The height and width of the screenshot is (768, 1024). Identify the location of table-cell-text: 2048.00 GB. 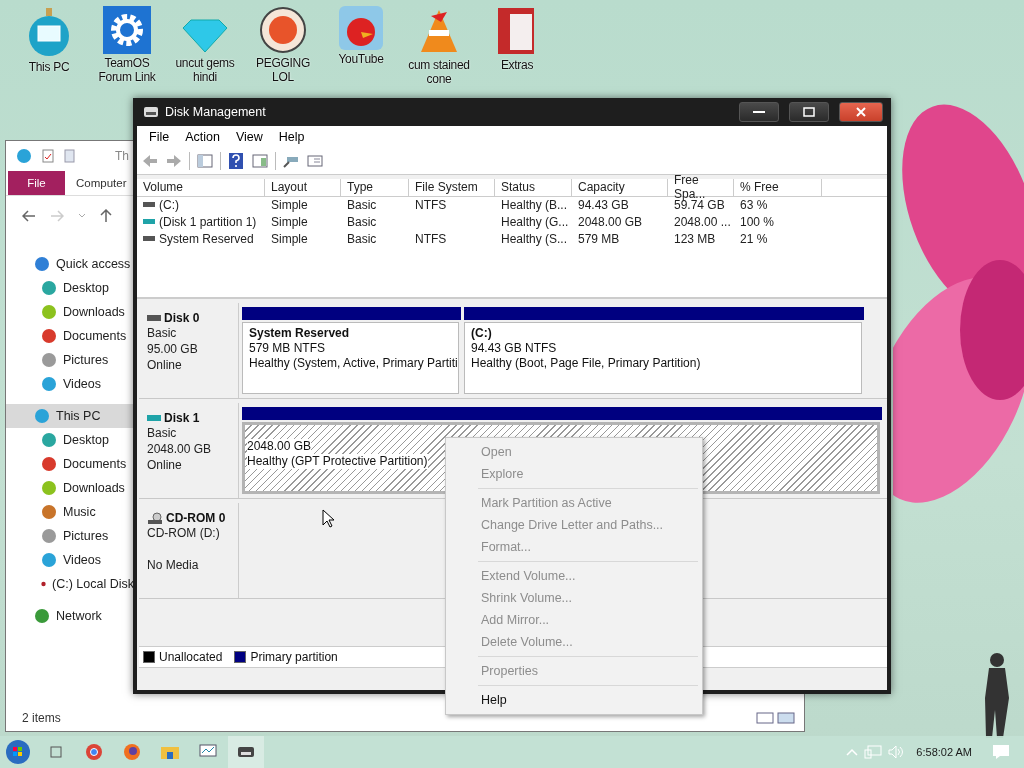
(610, 221).